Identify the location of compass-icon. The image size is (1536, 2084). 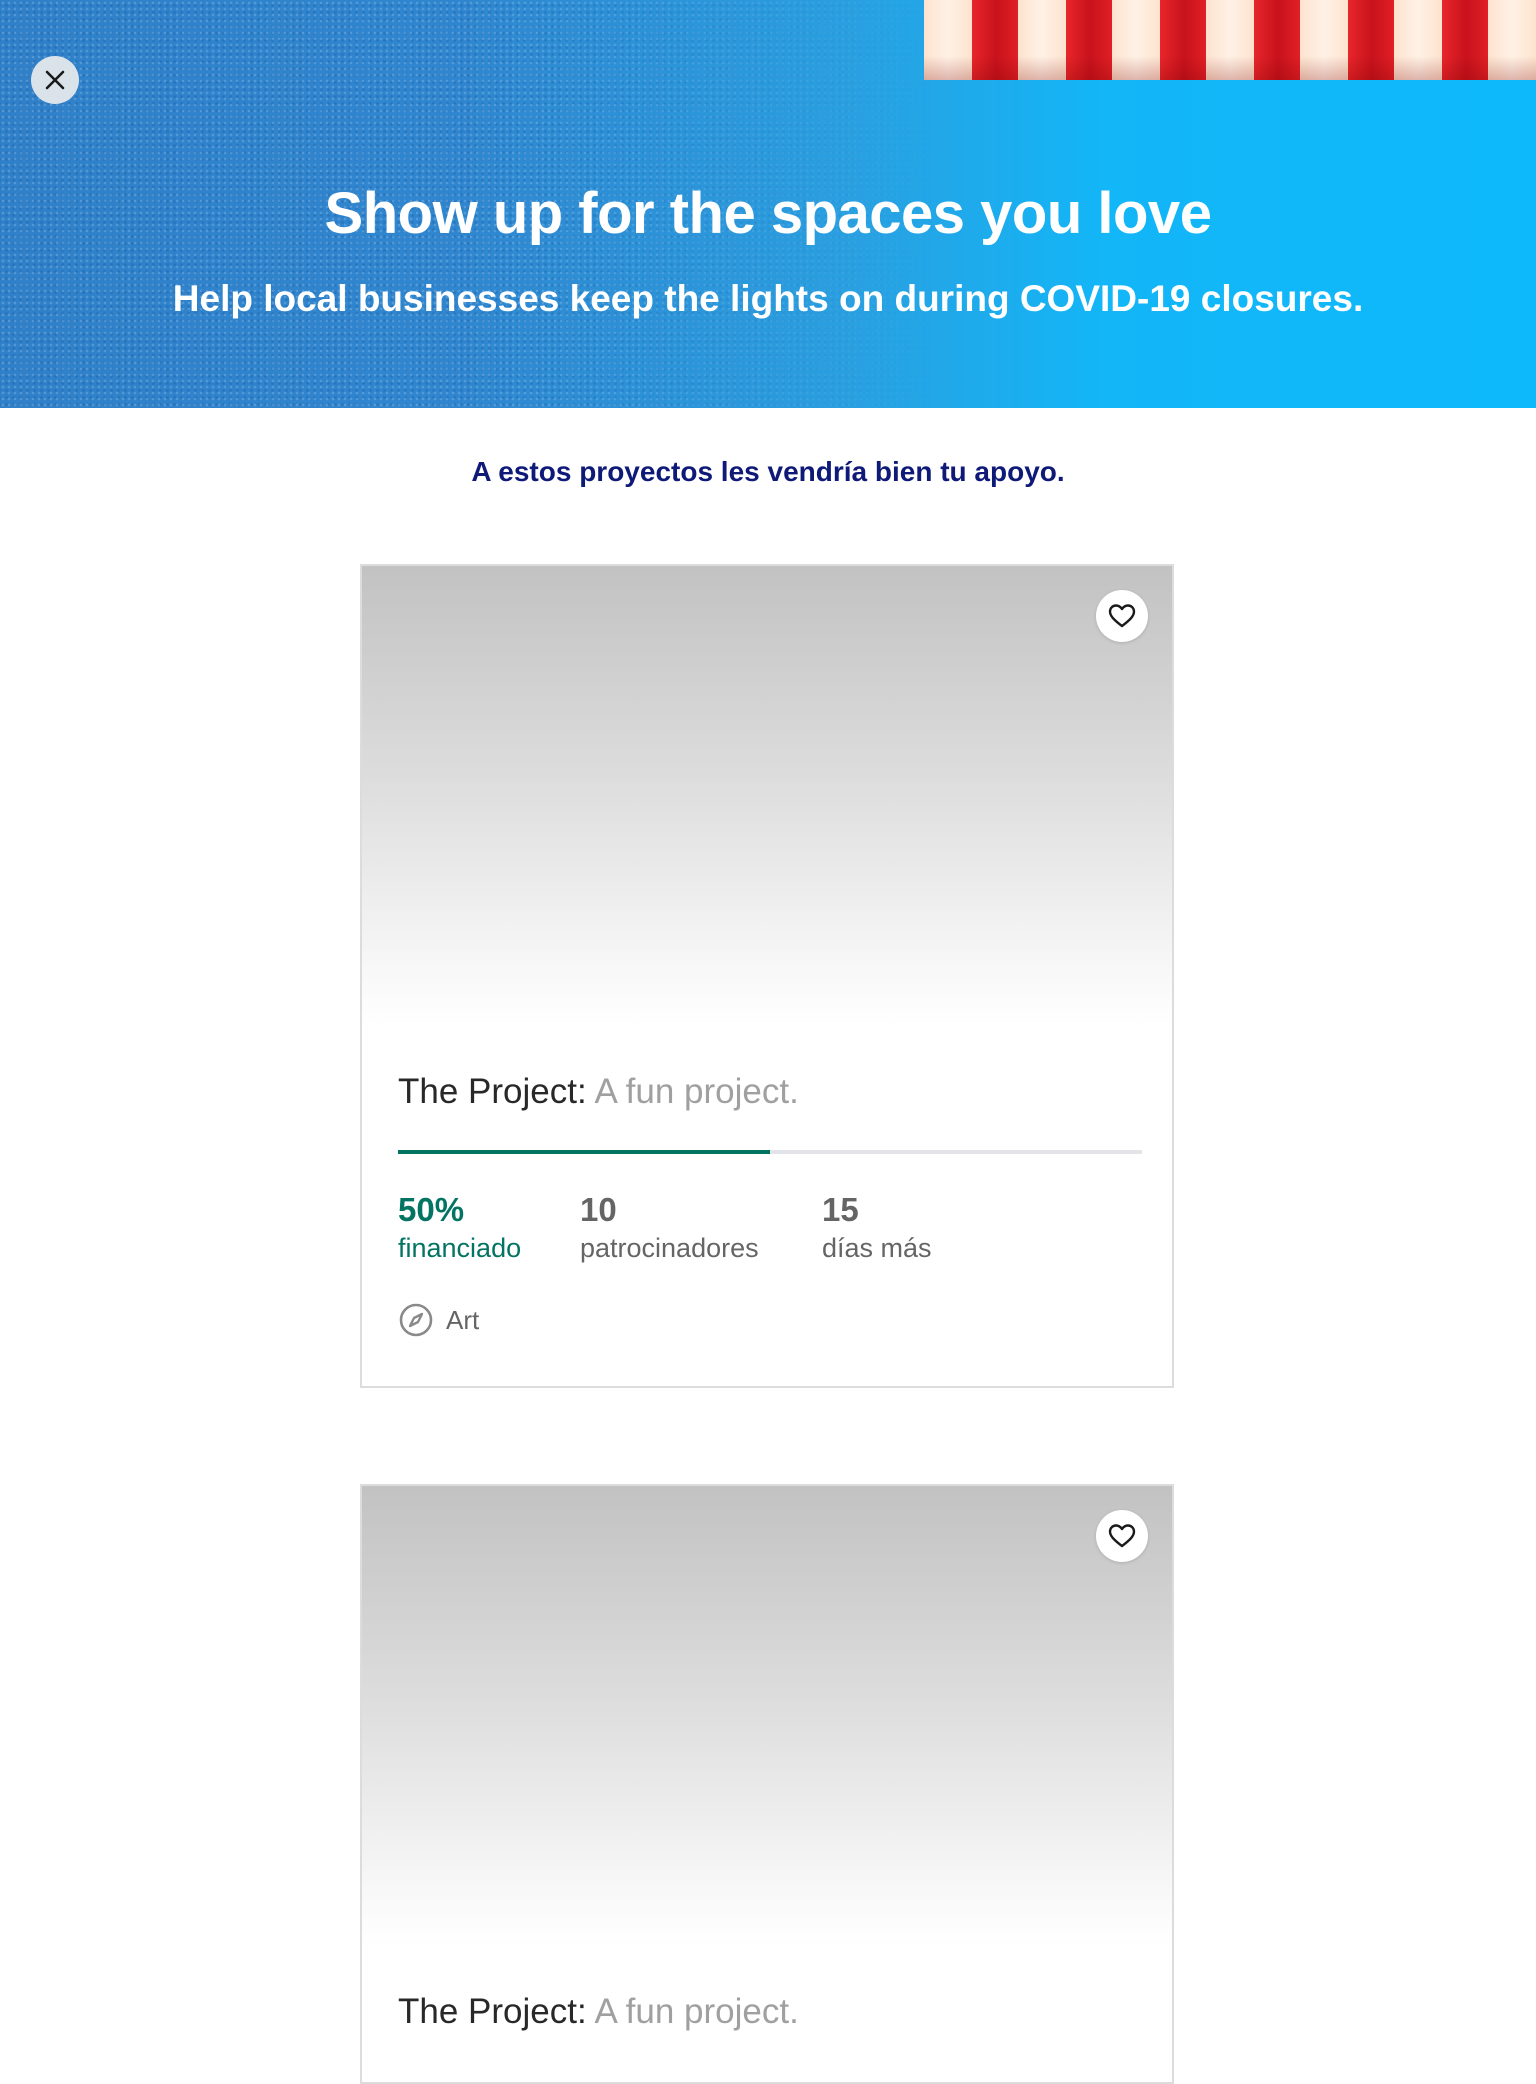
(416, 1320).